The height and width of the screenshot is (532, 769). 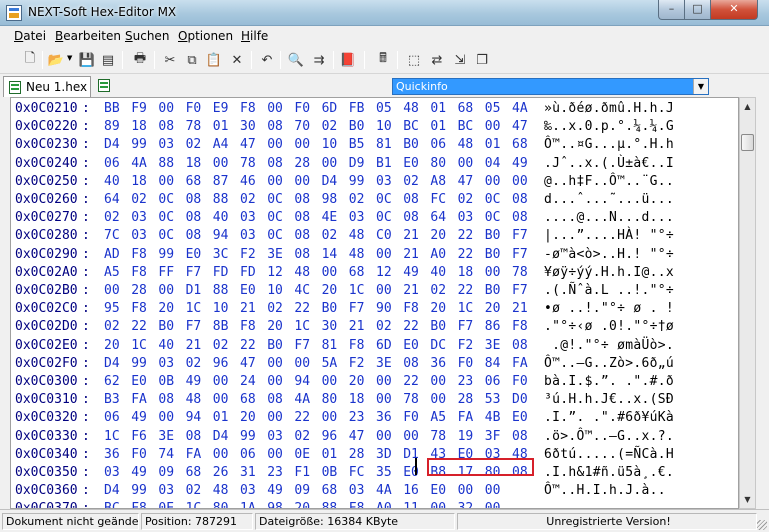 I want to click on close-button: ✕, so click(x=734, y=10).